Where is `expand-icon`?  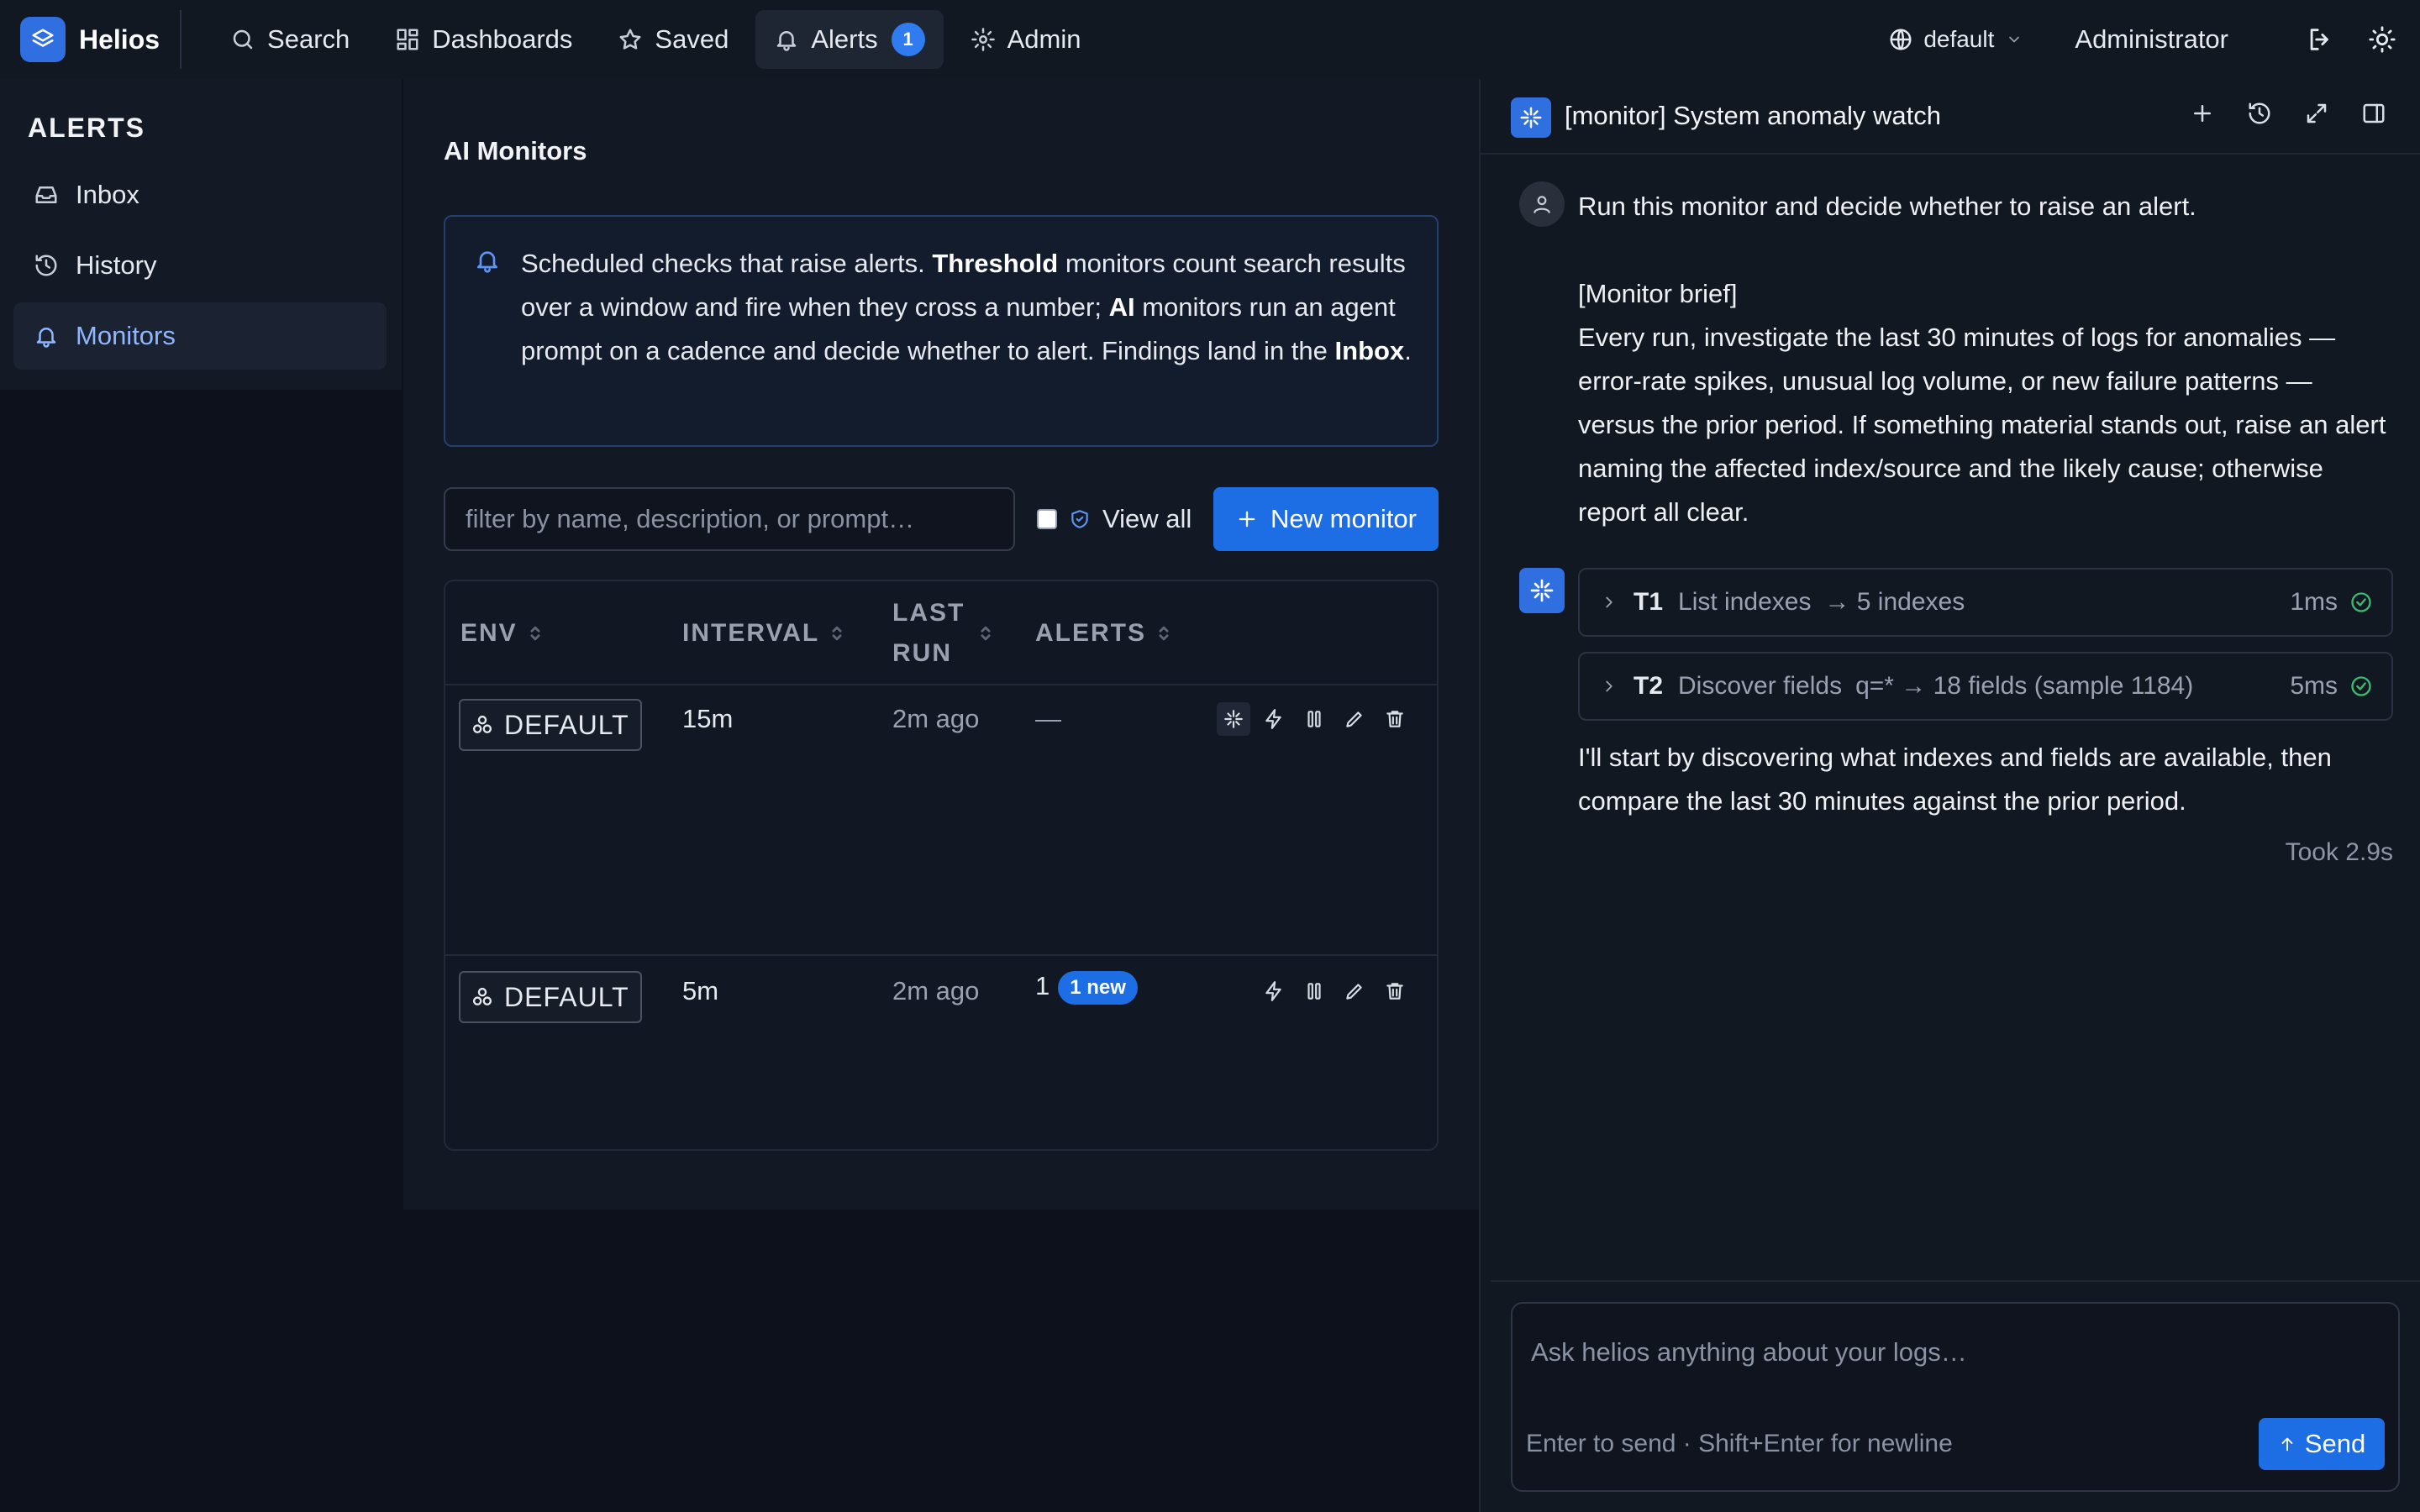 expand-icon is located at coordinates (2317, 113).